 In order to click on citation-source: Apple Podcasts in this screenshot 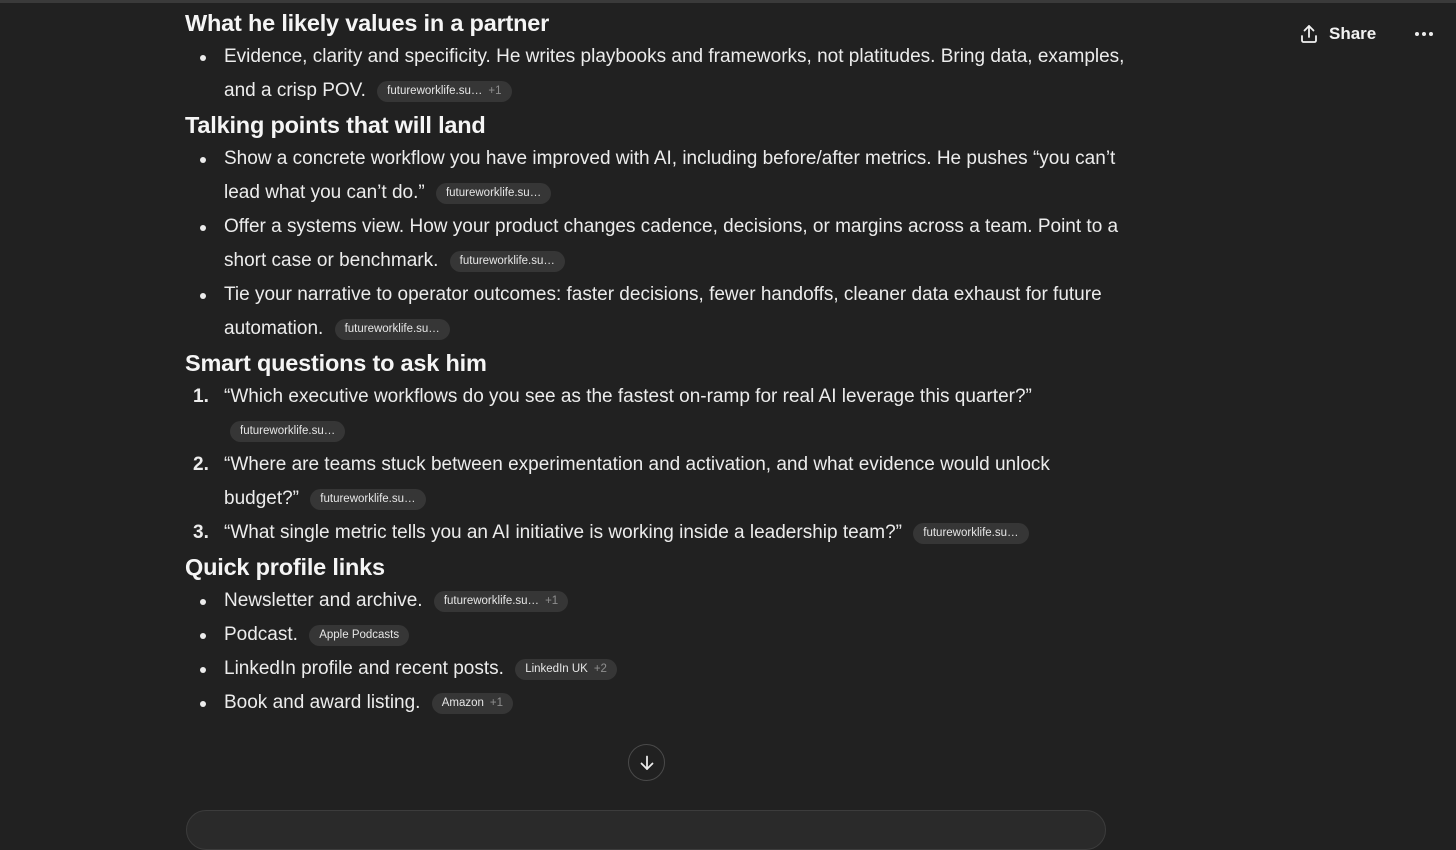, I will do `click(359, 635)`.